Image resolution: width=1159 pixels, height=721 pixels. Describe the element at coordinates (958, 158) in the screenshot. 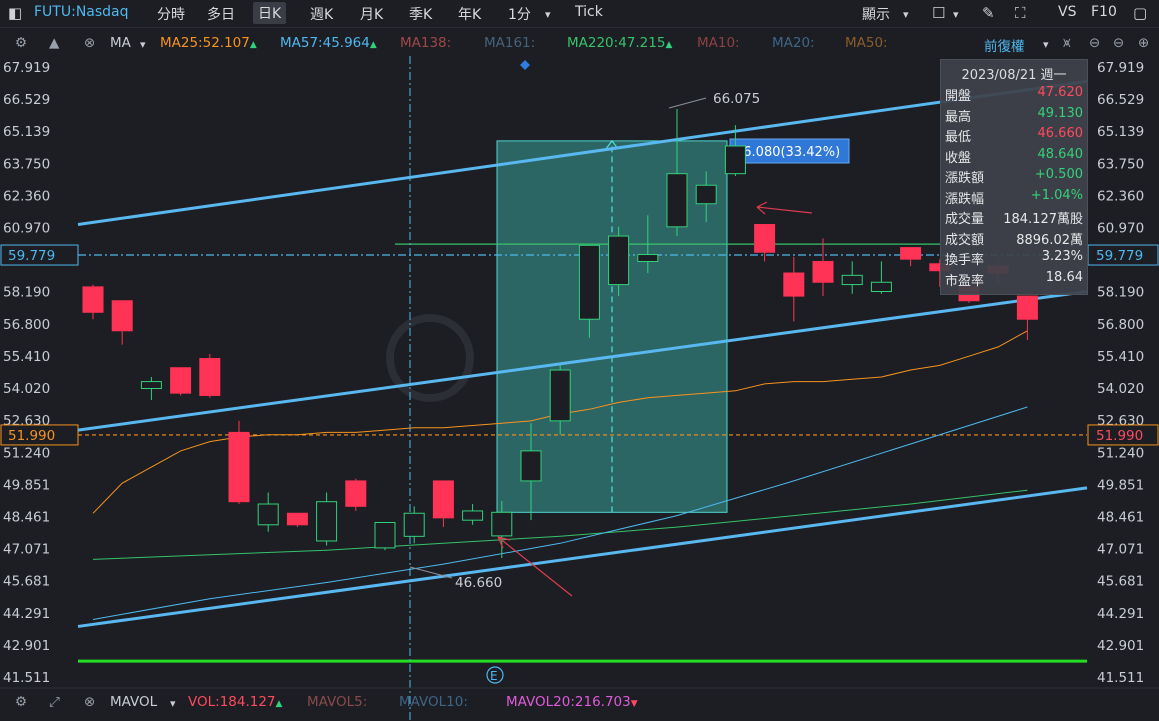

I see `info-key: 收盤` at that location.